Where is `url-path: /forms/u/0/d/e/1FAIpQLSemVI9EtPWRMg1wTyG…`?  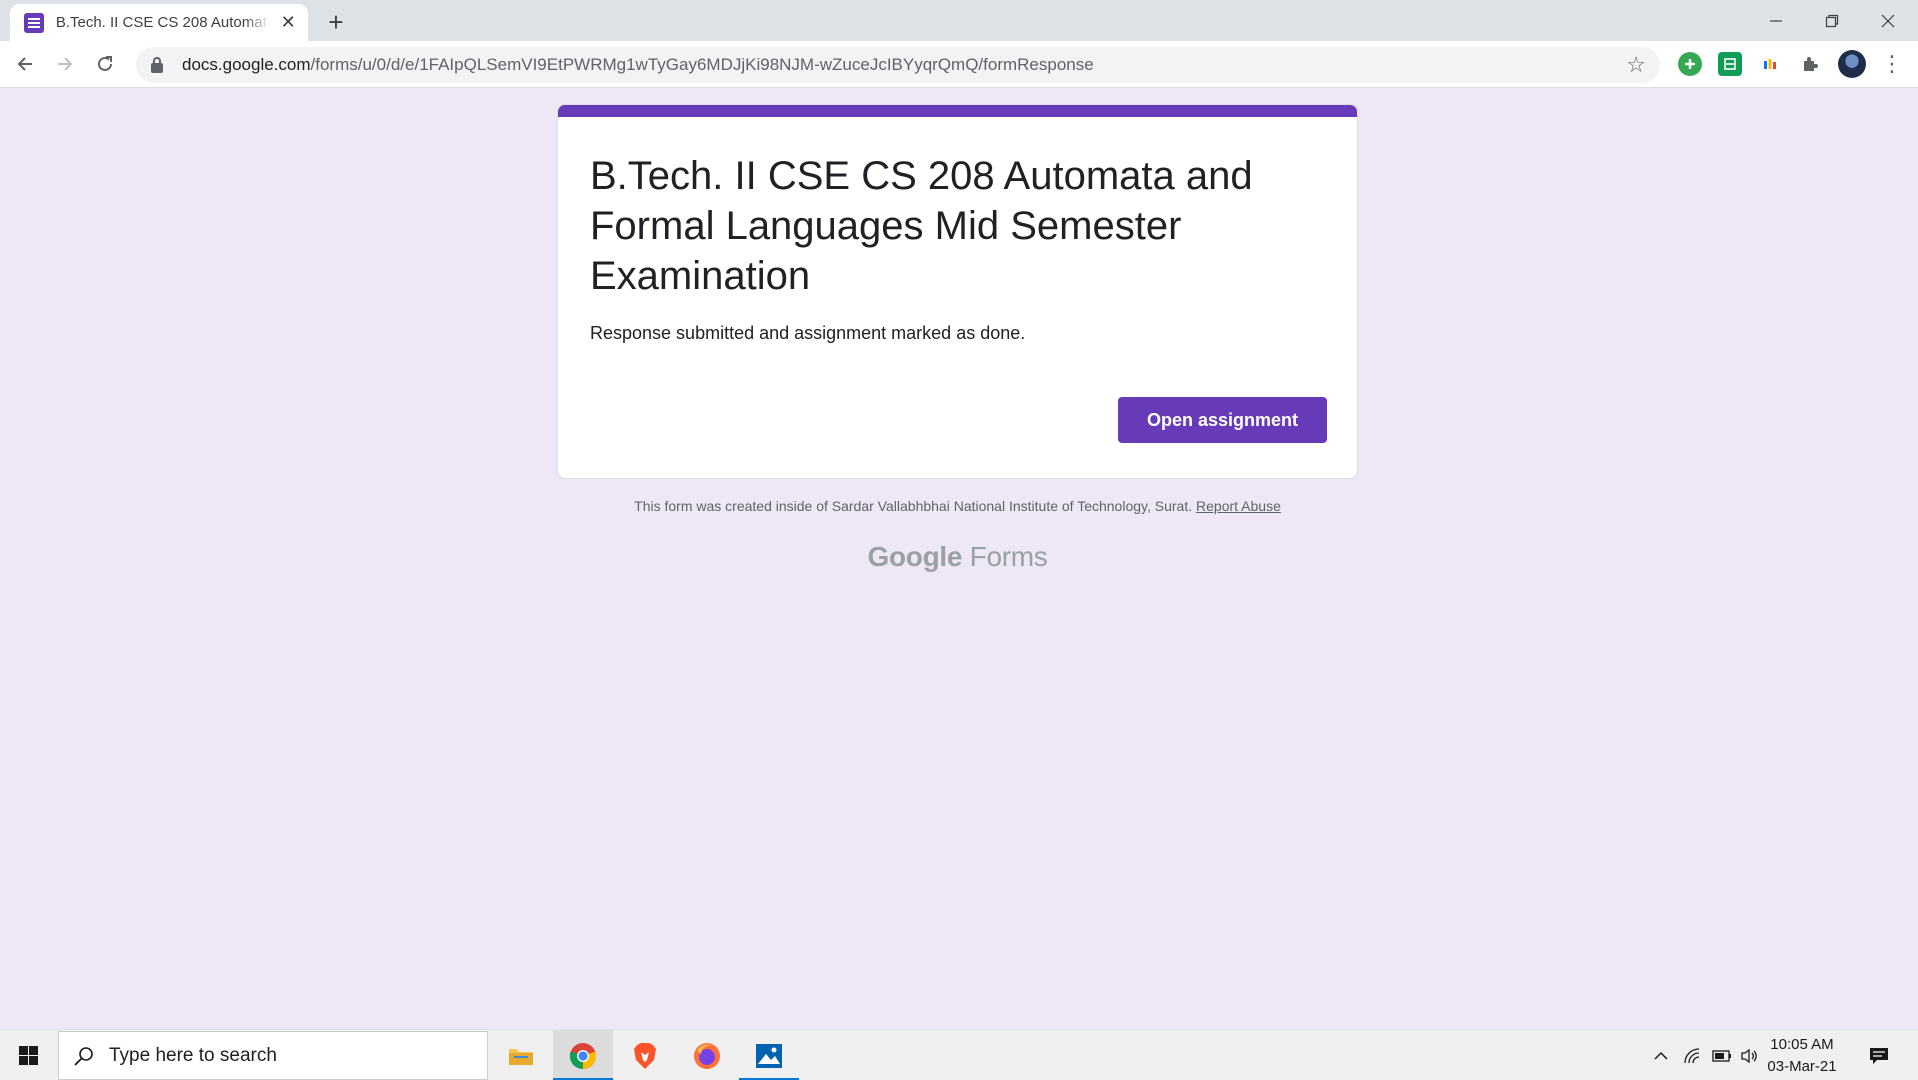 url-path: /forms/u/0/d/e/1FAIpQLSemVI9EtPWRMg1wTyG… is located at coordinates (702, 64).